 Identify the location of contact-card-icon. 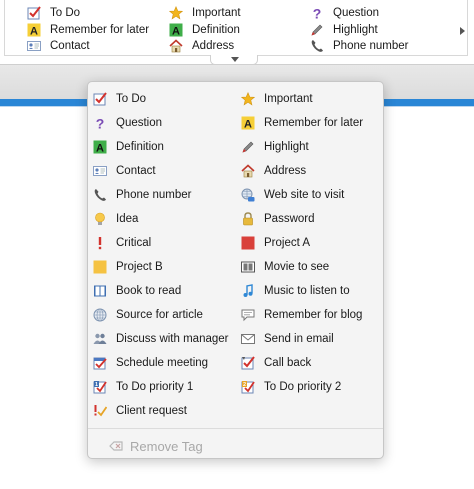
(100, 171).